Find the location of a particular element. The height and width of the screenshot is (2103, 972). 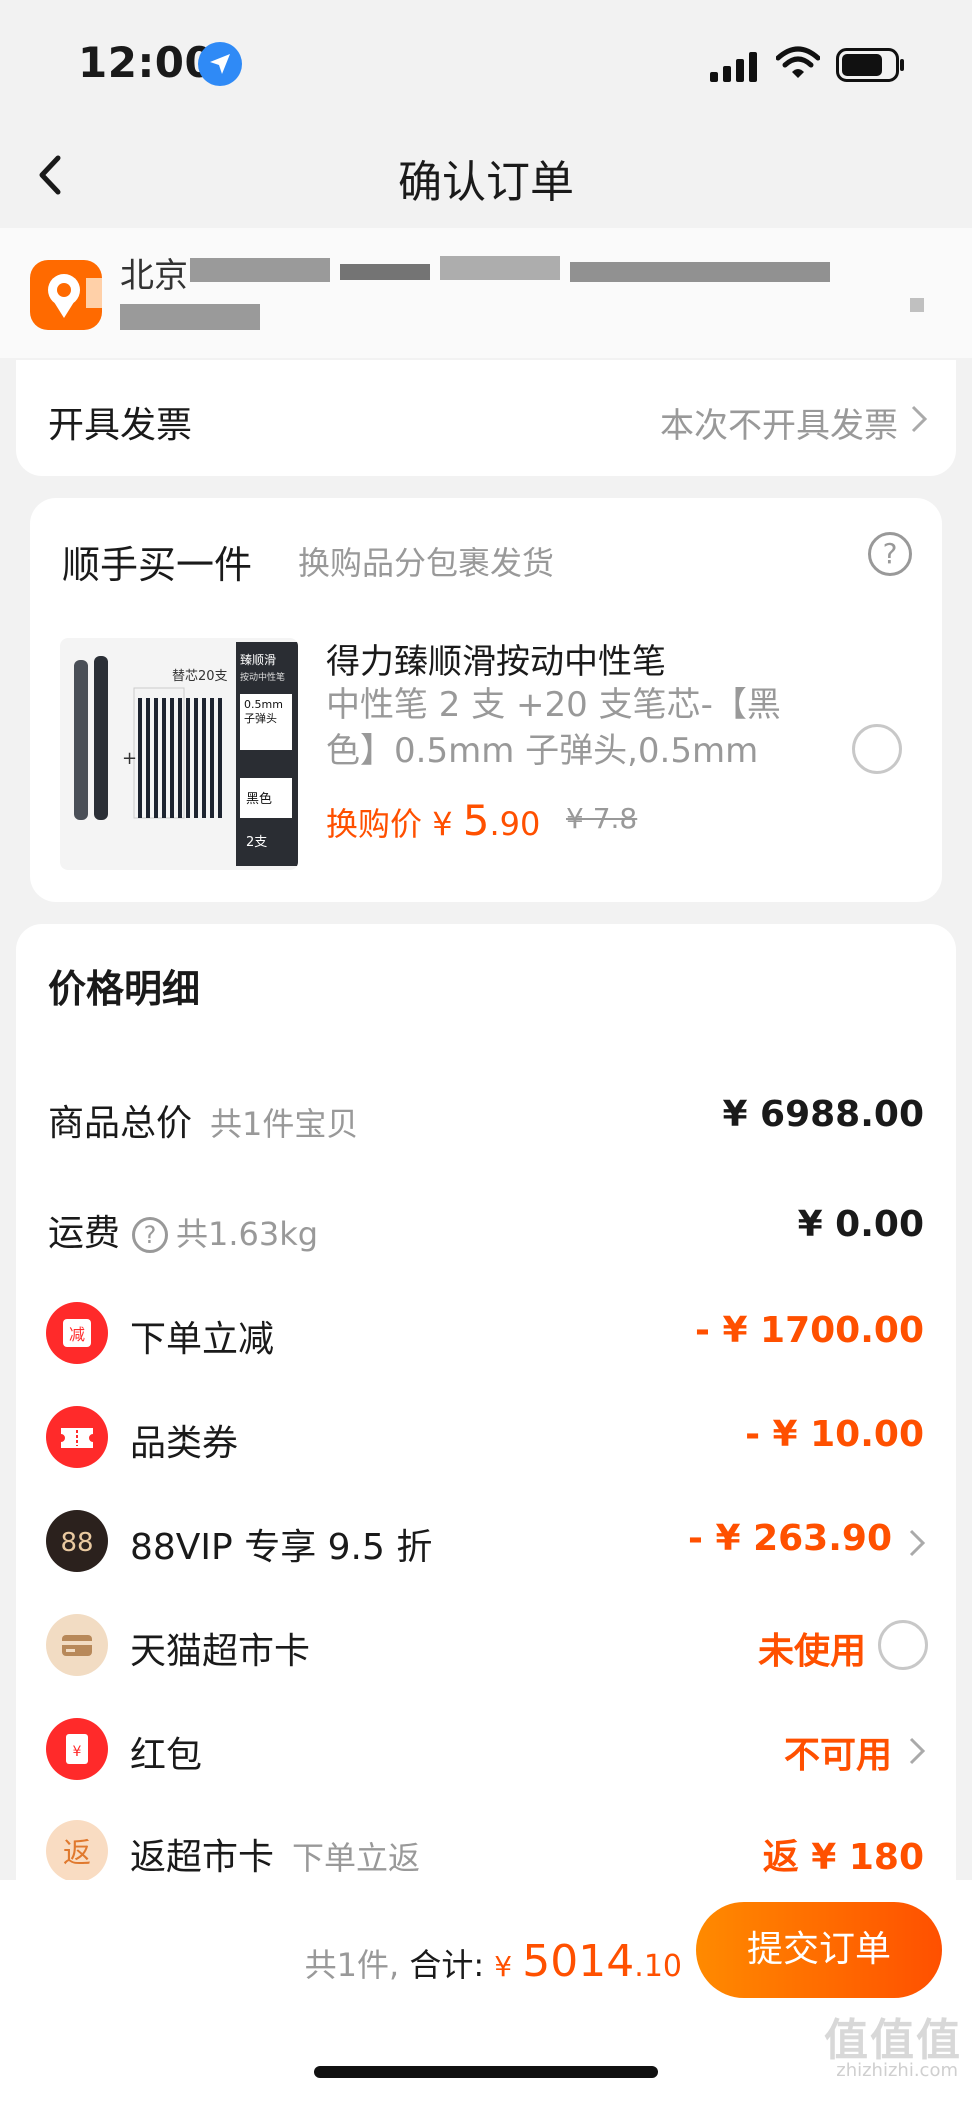

category-coupon-label: 品类券 is located at coordinates (184, 1443).